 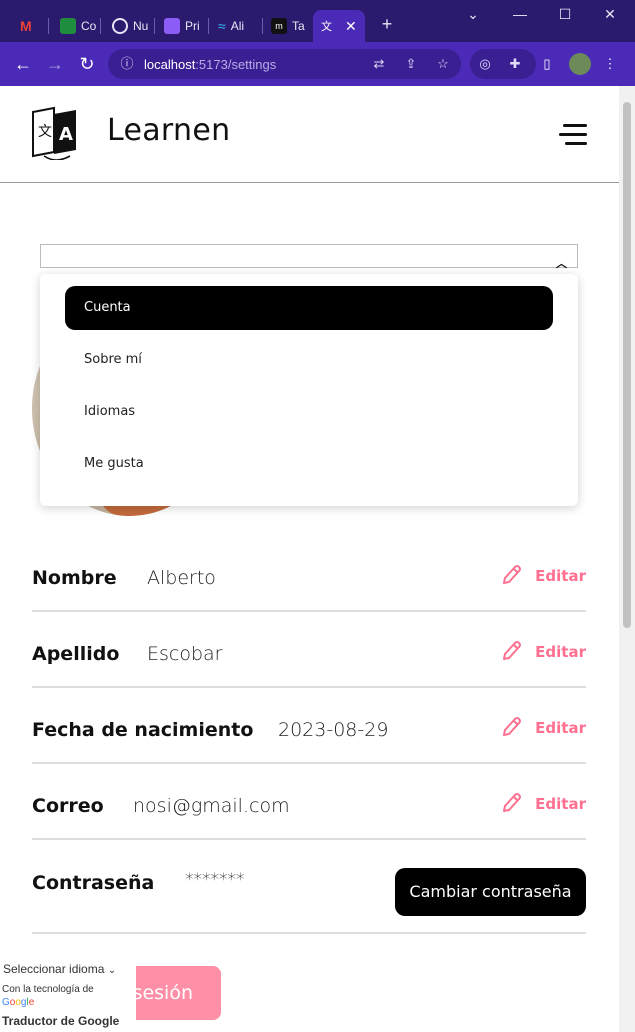 I want to click on row-apellido: Apellido Escobar Editar, so click(x=309, y=650).